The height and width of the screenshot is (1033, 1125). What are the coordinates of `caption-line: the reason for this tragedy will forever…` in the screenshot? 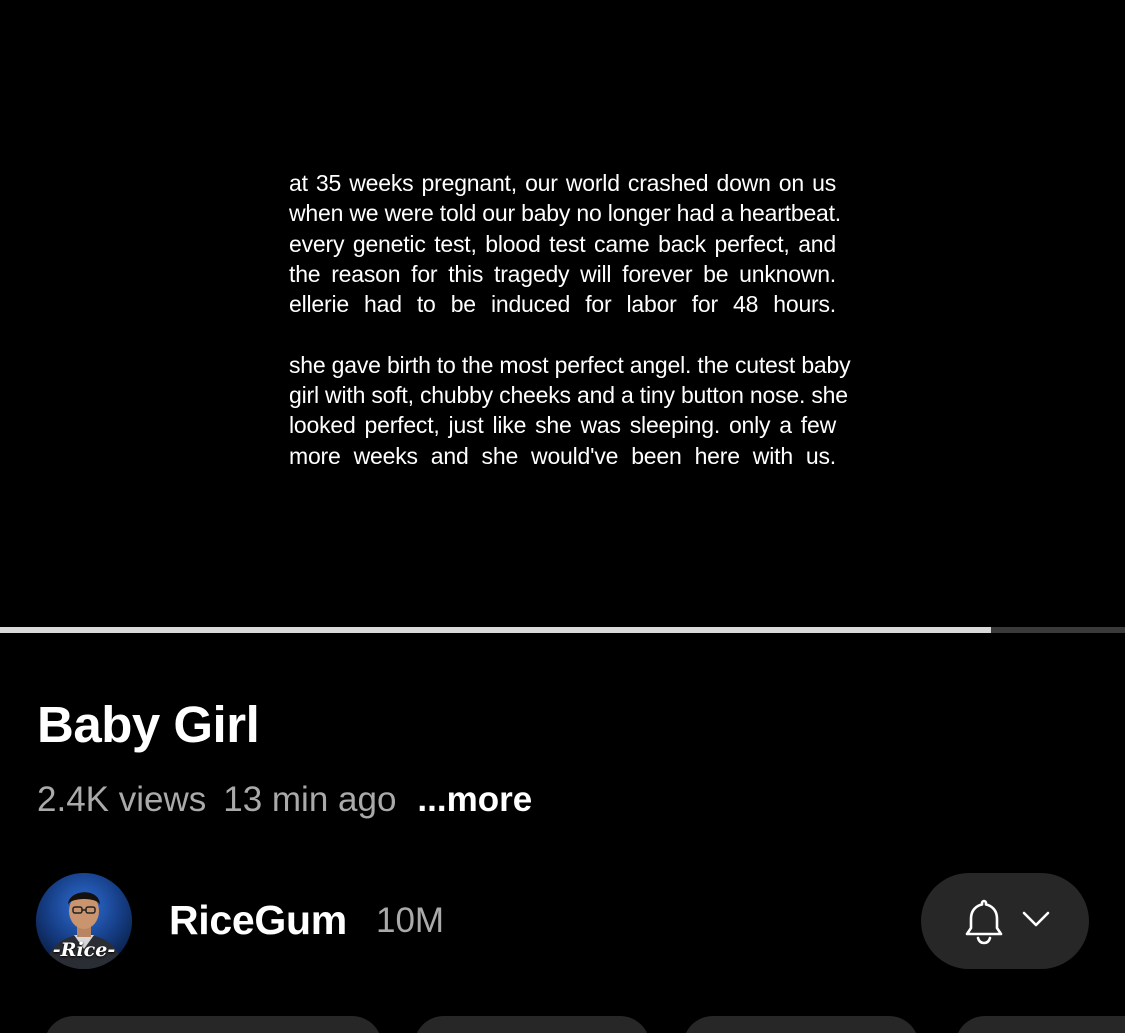 It's located at (562, 273).